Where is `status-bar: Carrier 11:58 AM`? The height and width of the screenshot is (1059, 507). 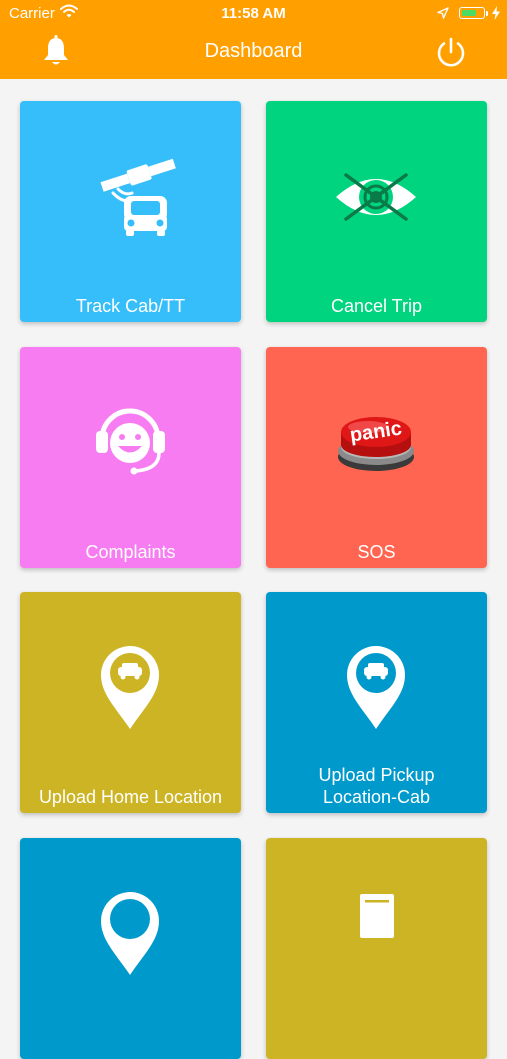
status-bar: Carrier 11:58 AM is located at coordinates (253, 14).